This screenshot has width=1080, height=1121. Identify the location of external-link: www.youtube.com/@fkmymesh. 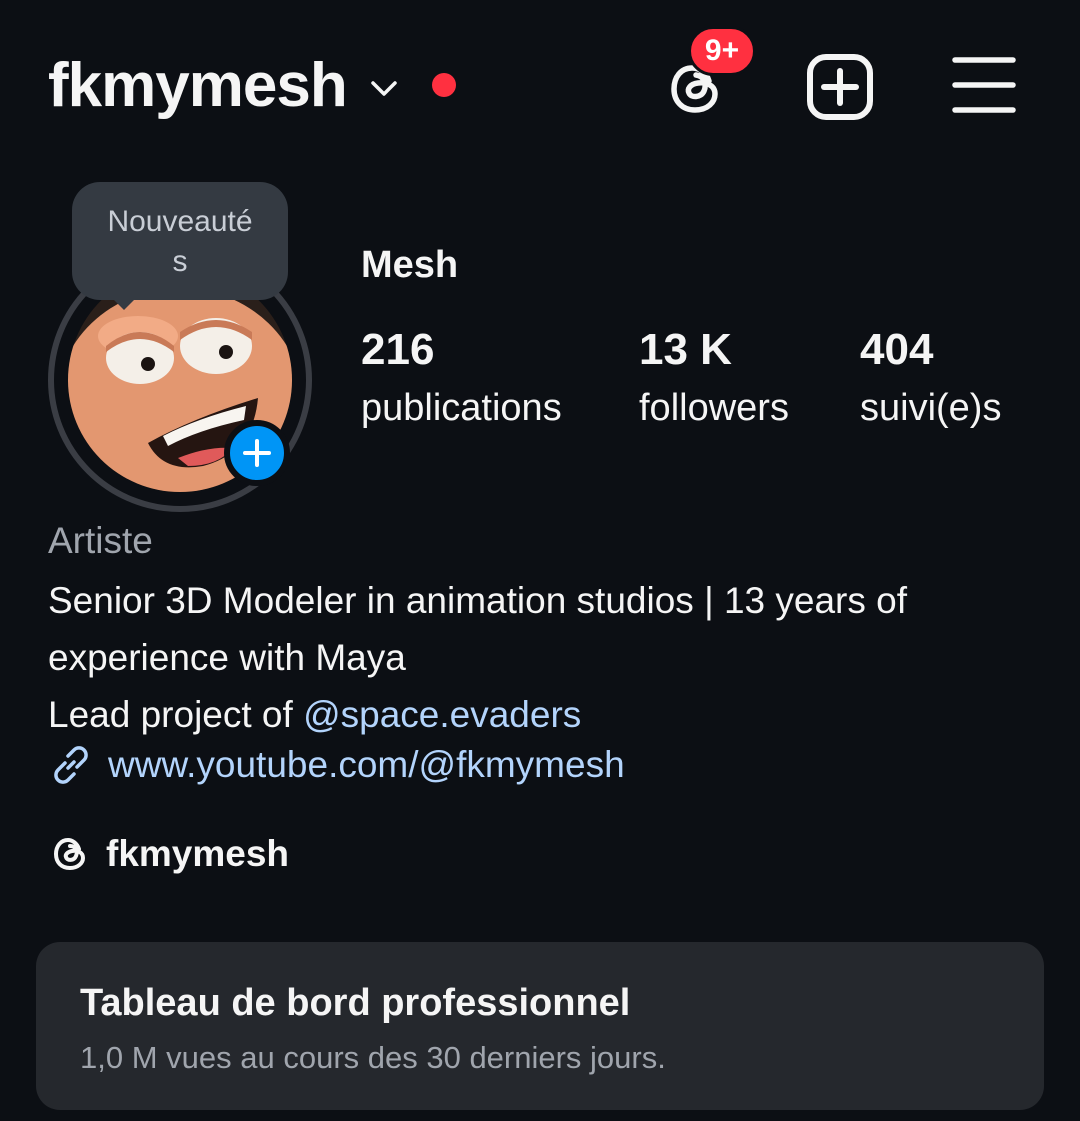
(336, 765).